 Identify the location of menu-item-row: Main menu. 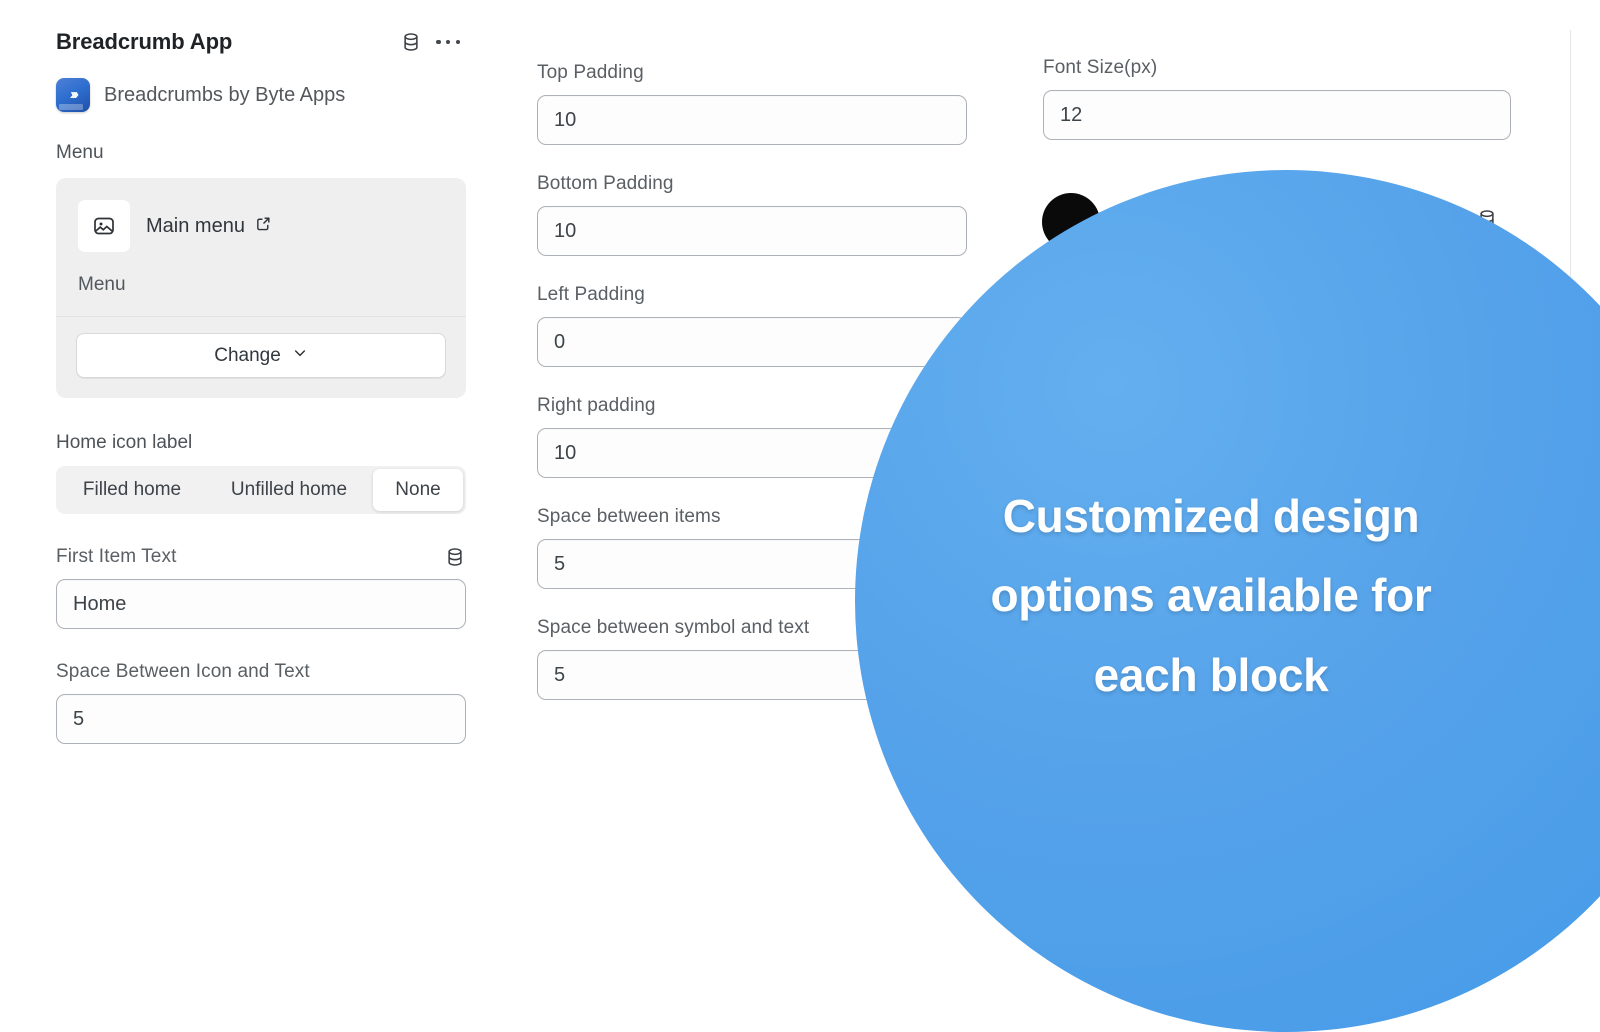
(261, 226).